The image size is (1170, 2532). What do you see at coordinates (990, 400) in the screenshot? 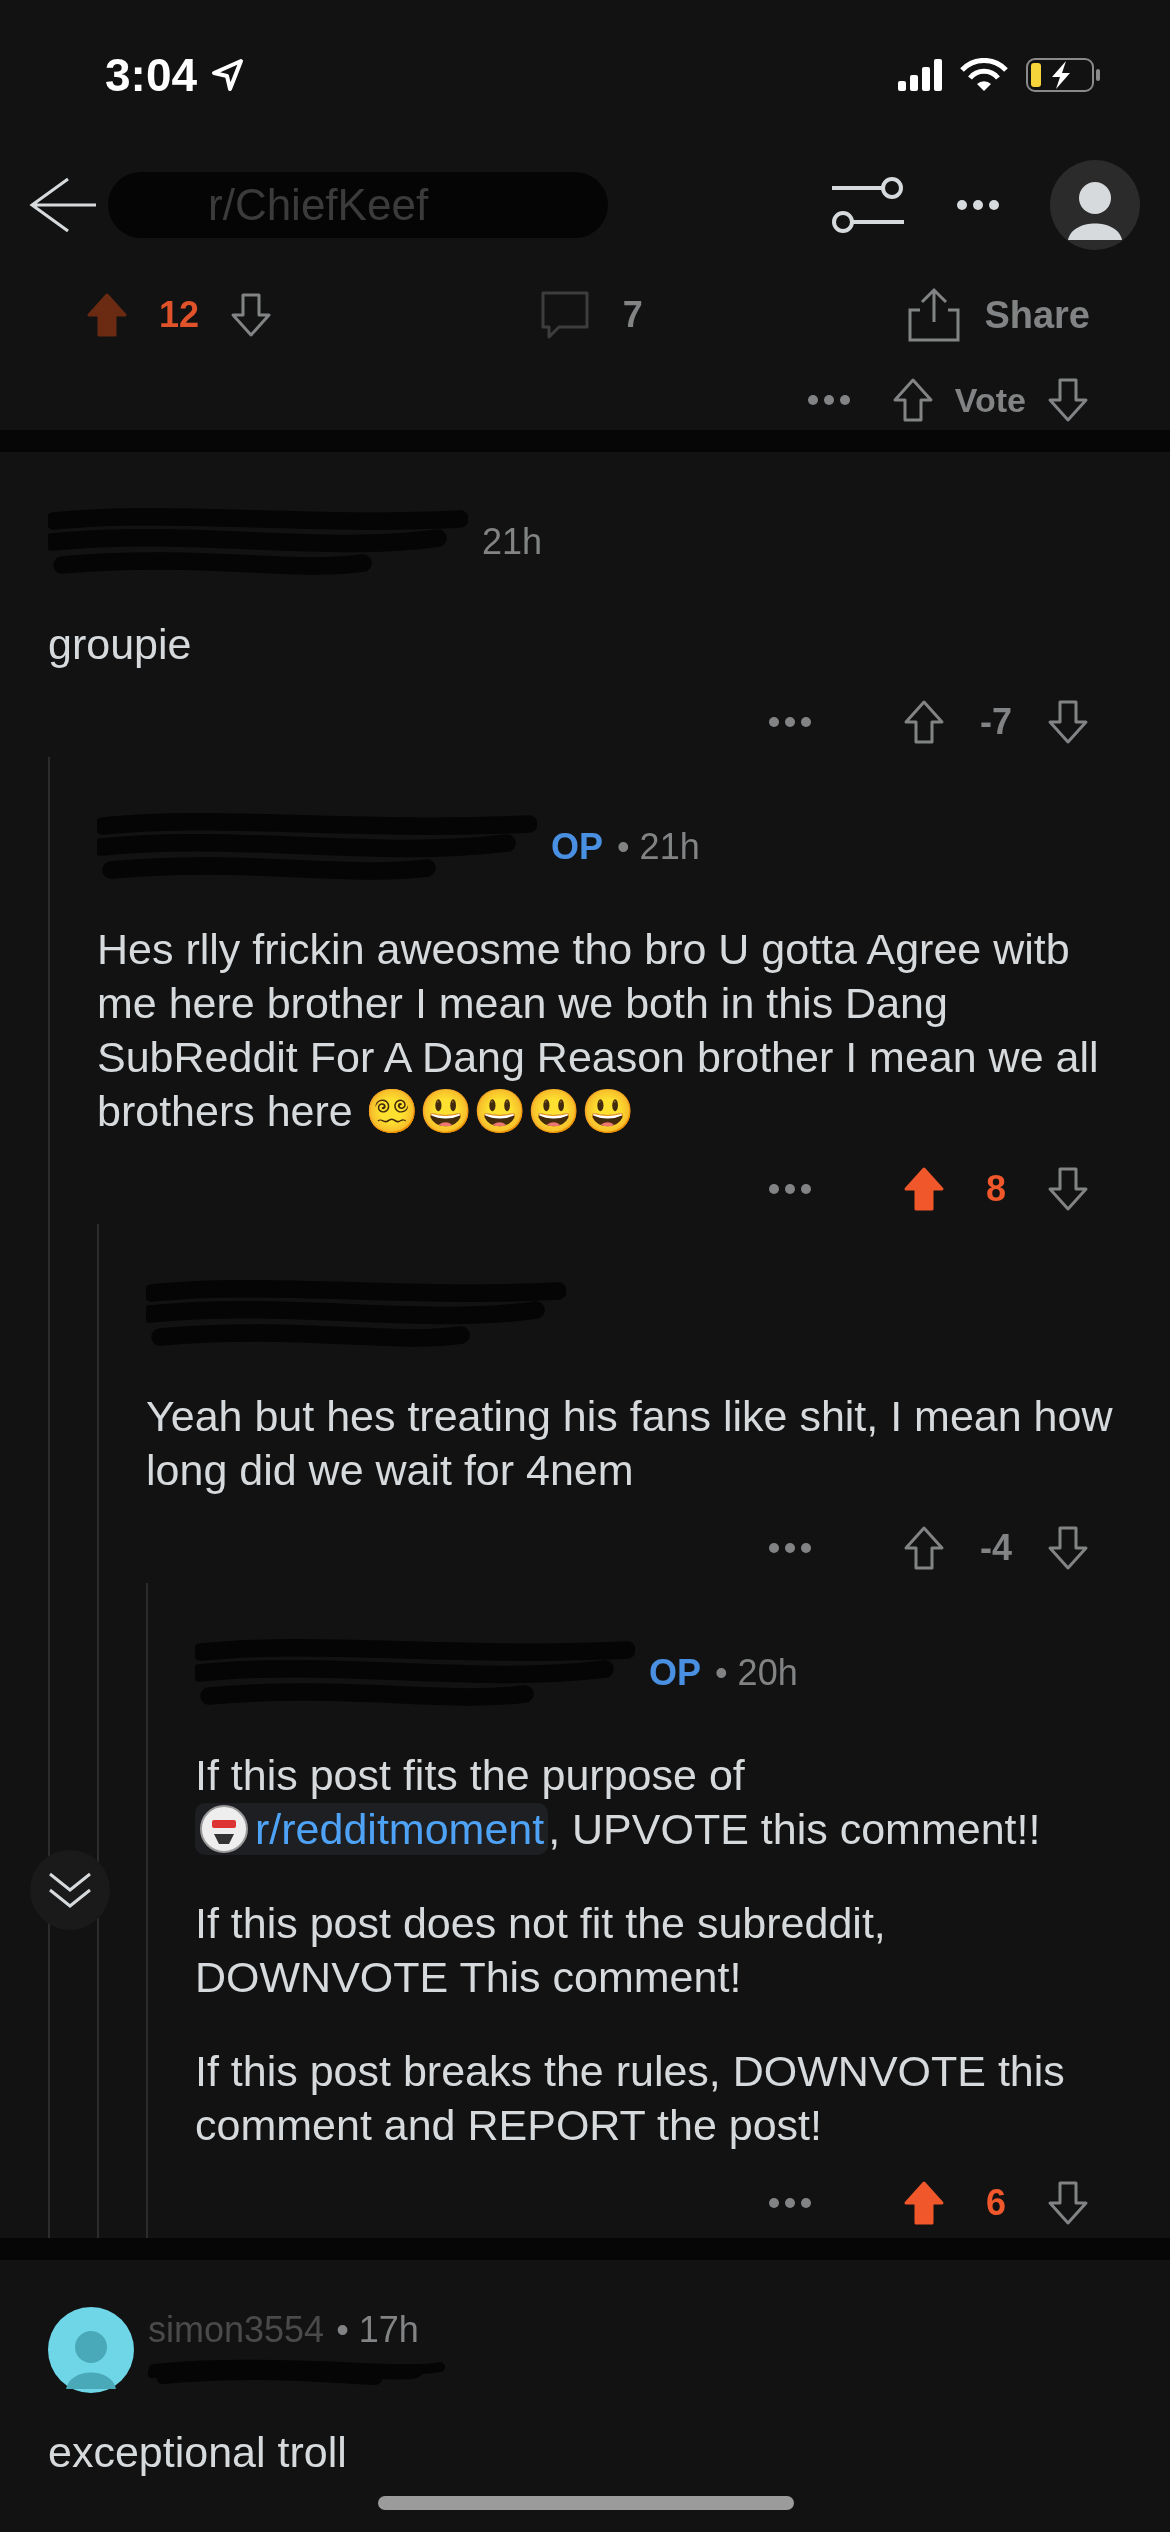
I see `vote-label: Vote` at bounding box center [990, 400].